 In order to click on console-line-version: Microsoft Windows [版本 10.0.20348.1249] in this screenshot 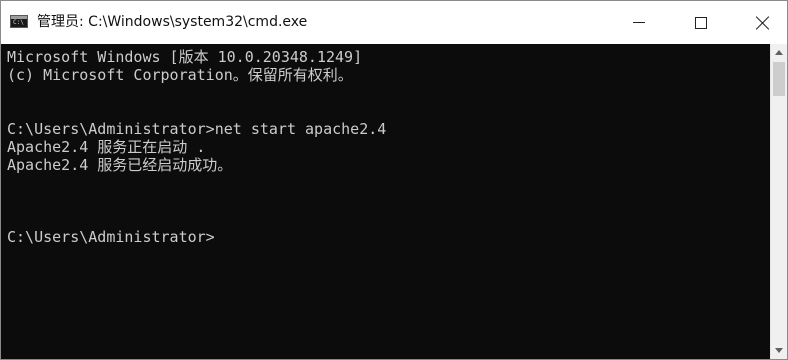, I will do `click(185, 57)`.